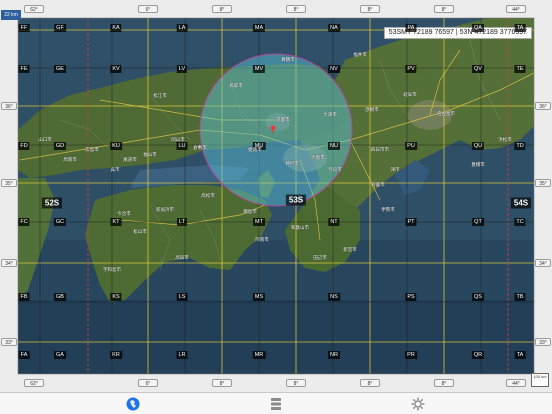 Image resolution: width=552 pixels, height=414 pixels. Describe the element at coordinates (34, 9) in the screenshot. I see `top-tick: 62°` at that location.